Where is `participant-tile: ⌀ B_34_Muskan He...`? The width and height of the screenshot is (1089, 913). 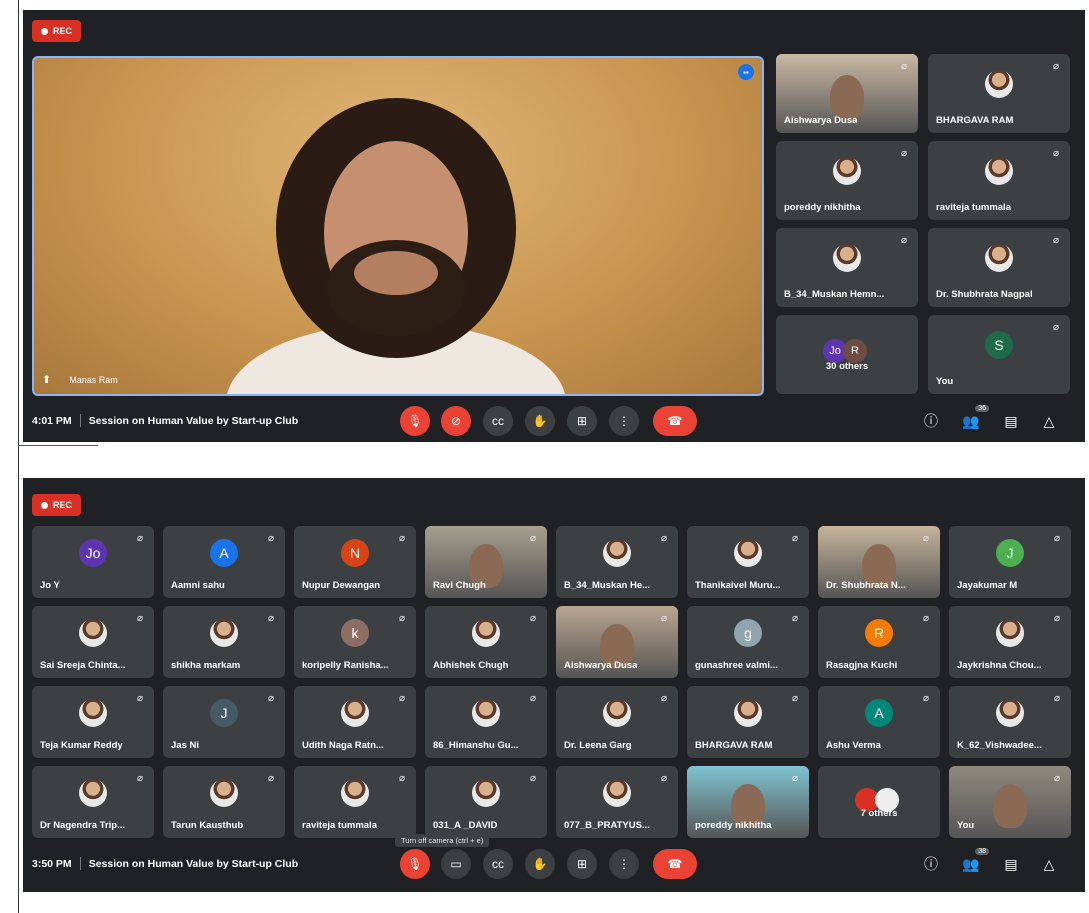 participant-tile: ⌀ B_34_Muskan He... is located at coordinates (617, 562).